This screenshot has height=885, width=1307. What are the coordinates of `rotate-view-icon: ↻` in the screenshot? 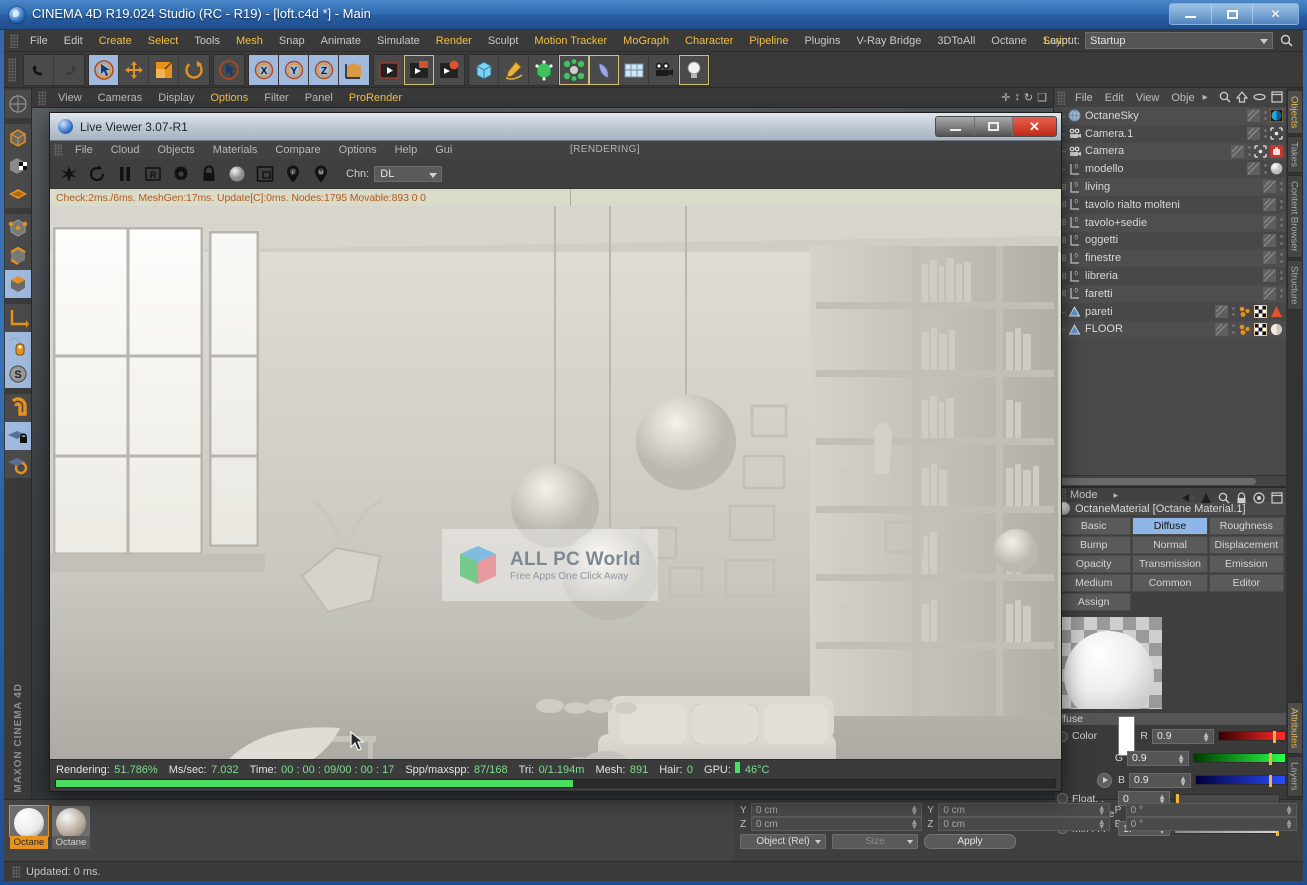 It's located at (1028, 97).